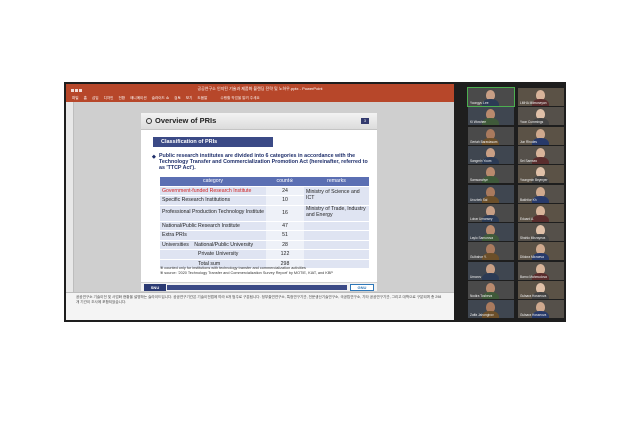 The width and height of the screenshot is (630, 421). What do you see at coordinates (77, 89) in the screenshot?
I see `quick-access-toolbar` at bounding box center [77, 89].